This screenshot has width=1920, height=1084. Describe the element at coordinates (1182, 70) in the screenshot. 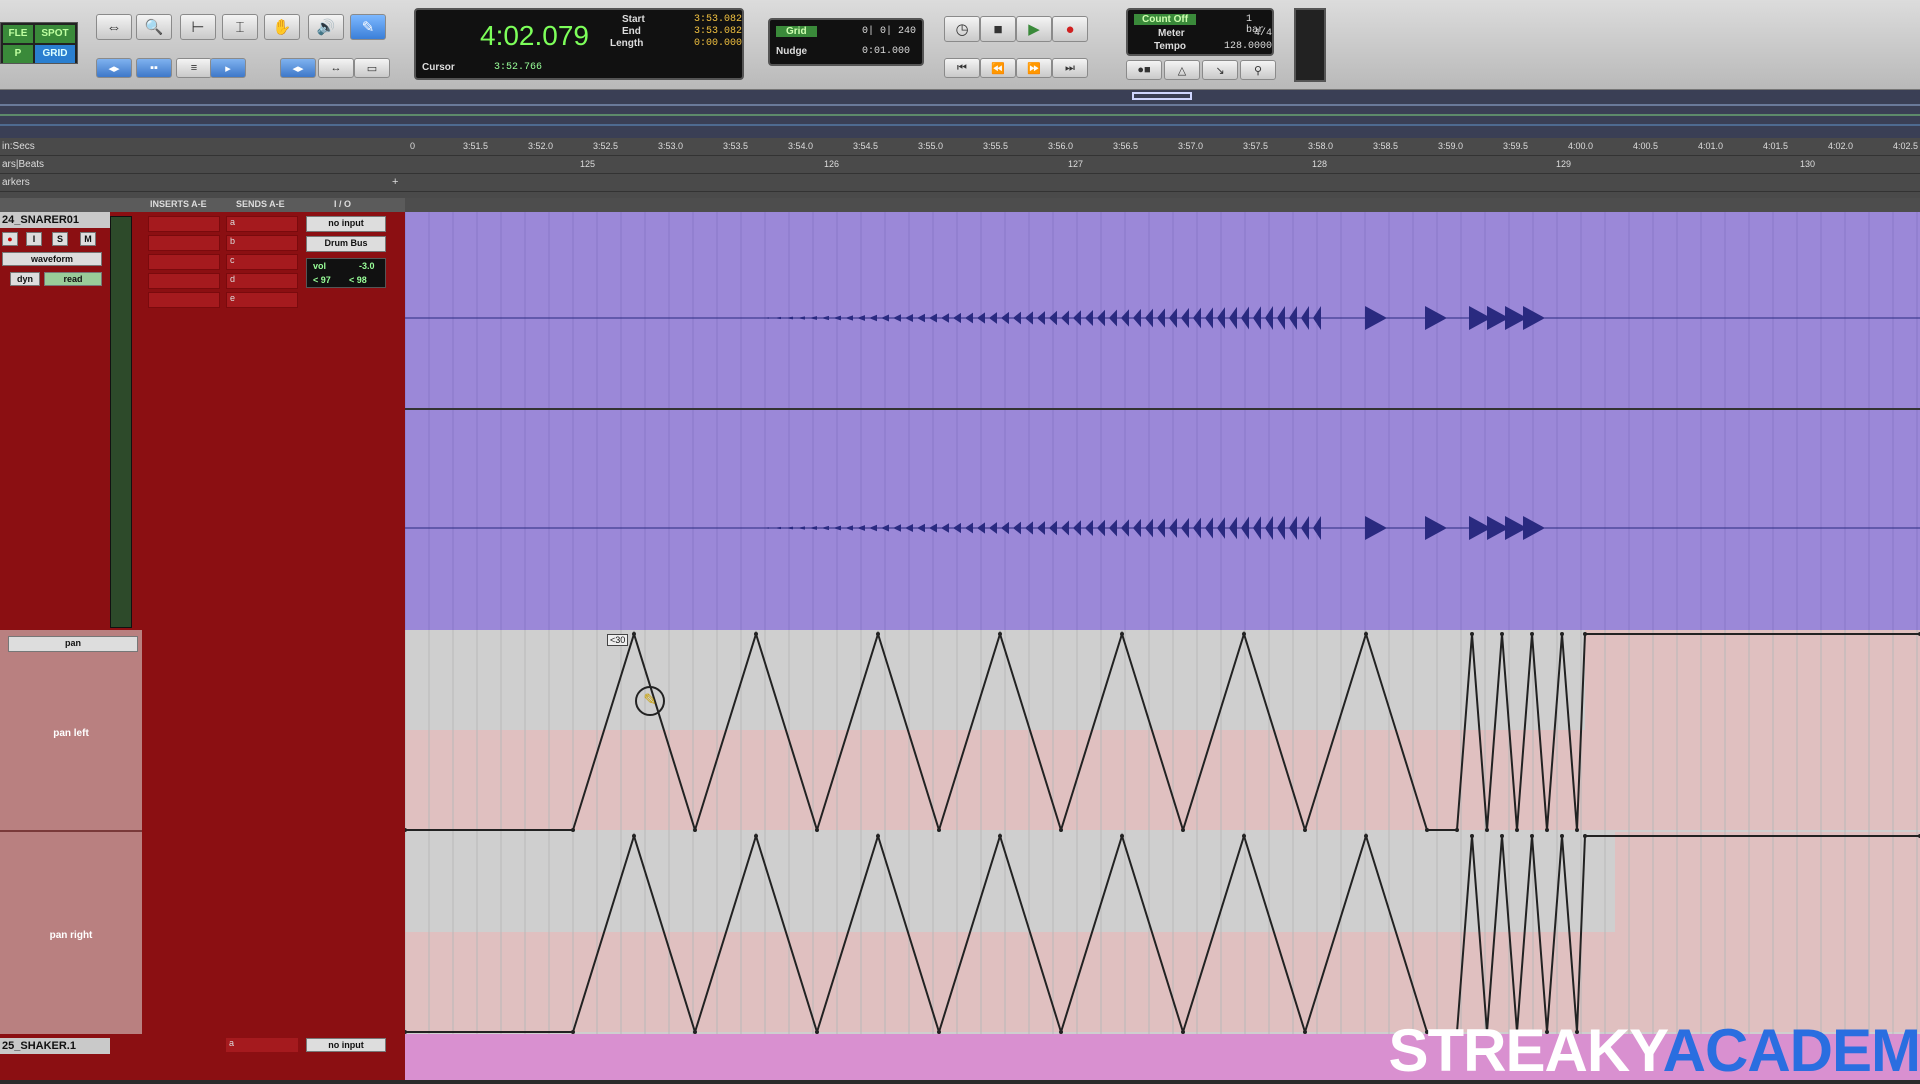

I see `metronome-icon: △` at that location.